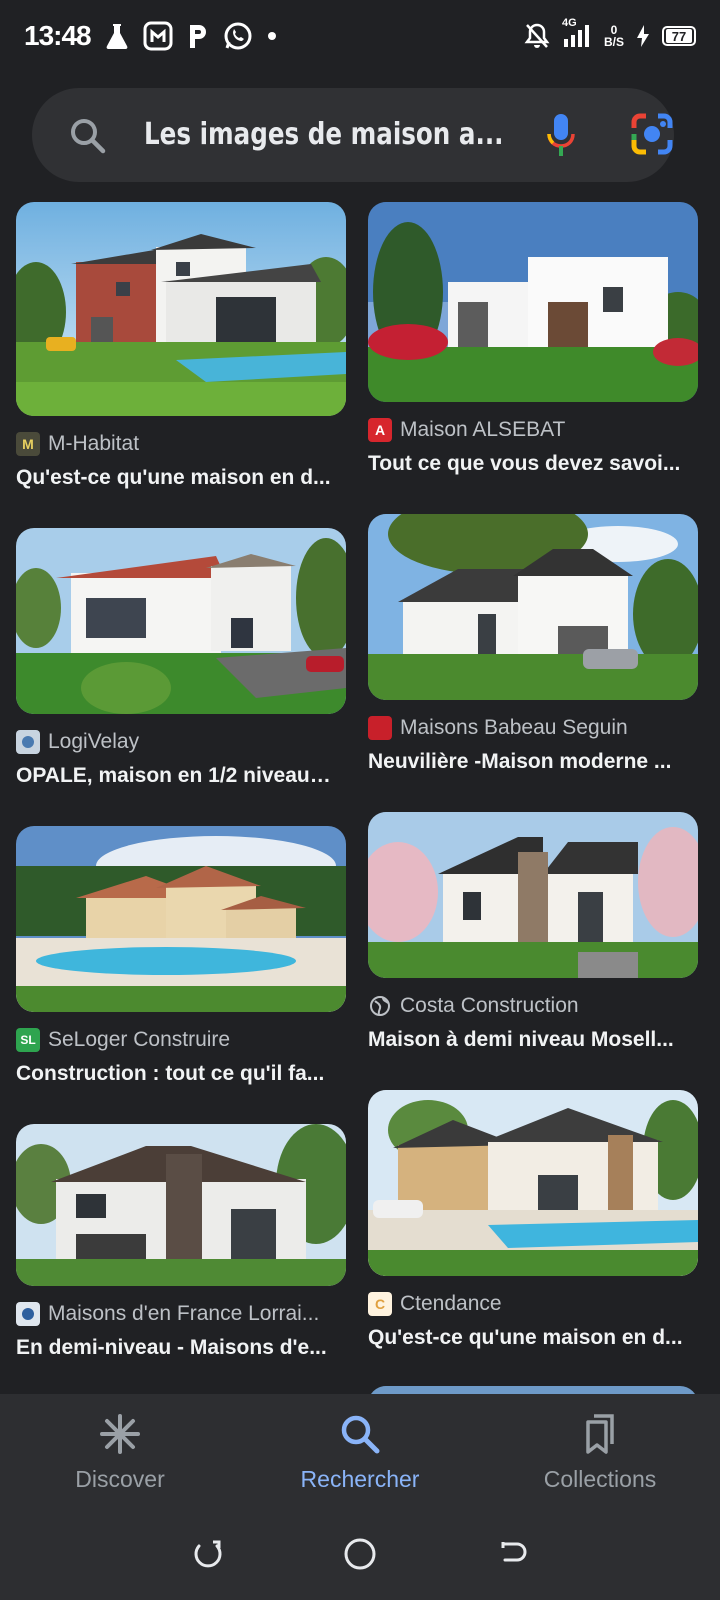  I want to click on data-speed: 0 B/S, so click(613, 36).